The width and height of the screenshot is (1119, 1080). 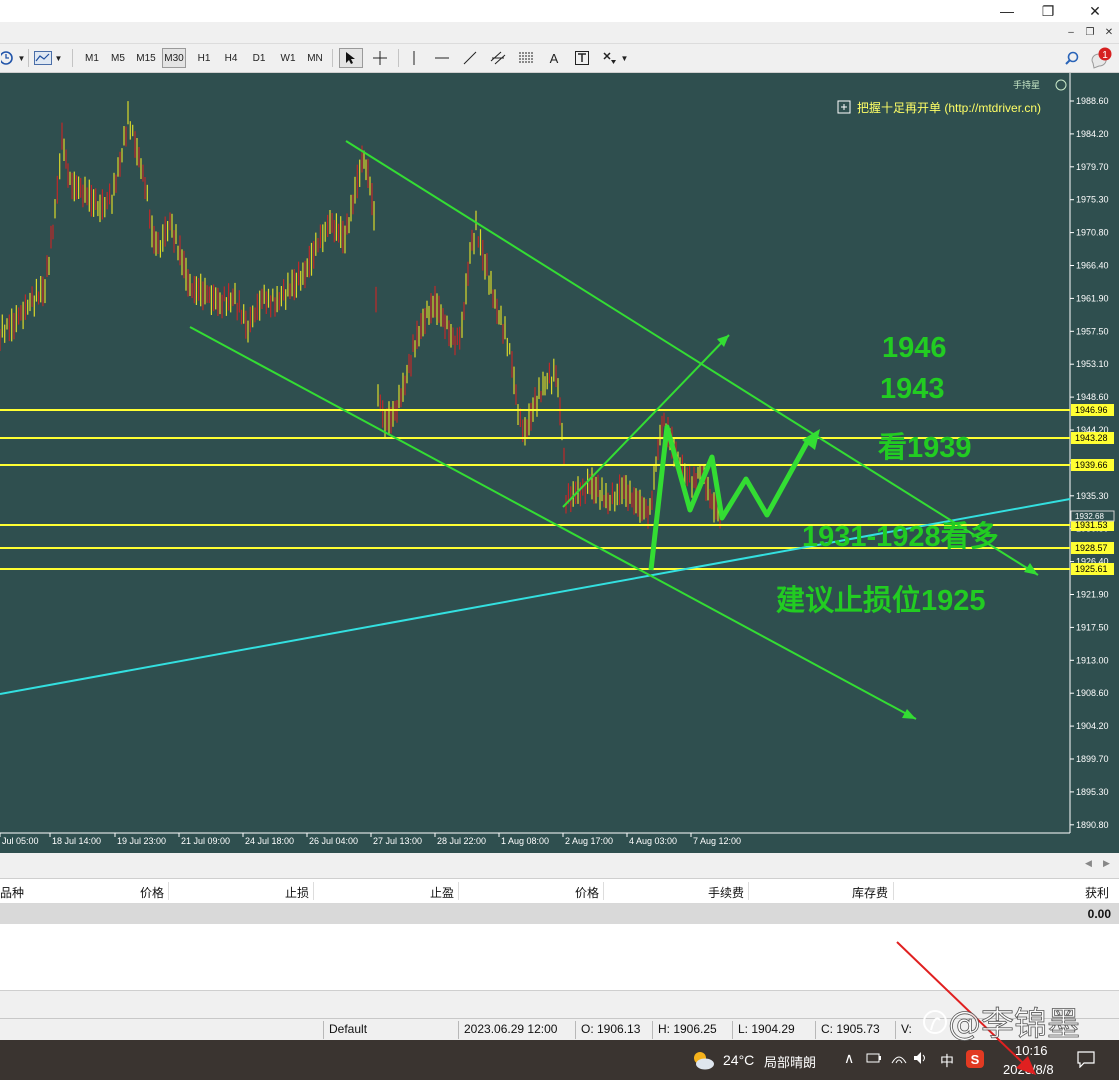 What do you see at coordinates (48, 58) in the screenshot?
I see `chart-template-icon: ▼` at bounding box center [48, 58].